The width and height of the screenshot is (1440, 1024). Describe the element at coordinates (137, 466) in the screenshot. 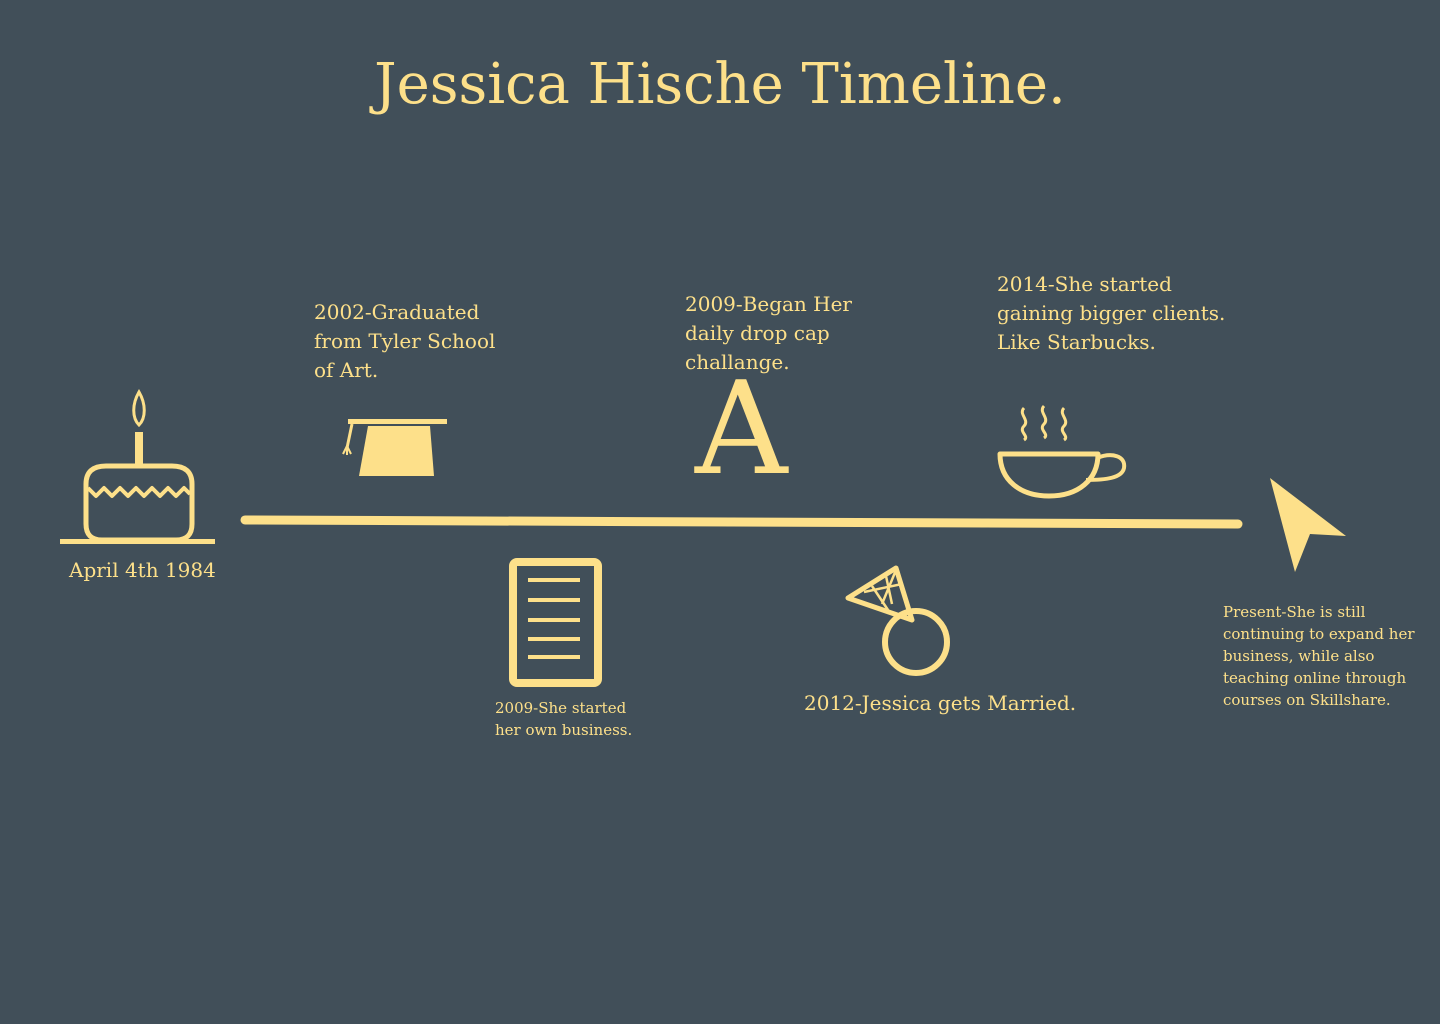

I see `birthday-cake-icon` at that location.